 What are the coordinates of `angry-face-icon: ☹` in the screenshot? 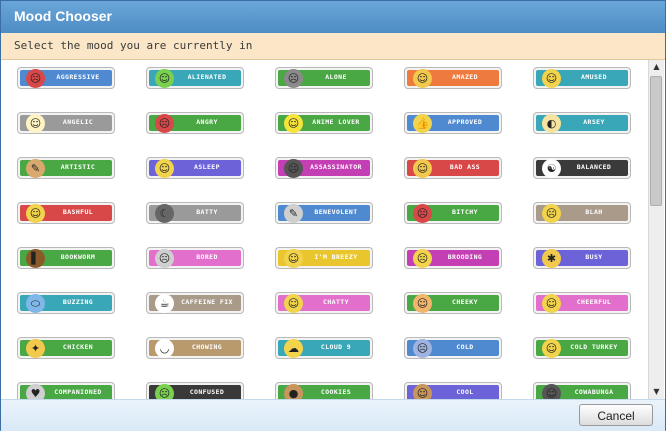 It's located at (35, 78).